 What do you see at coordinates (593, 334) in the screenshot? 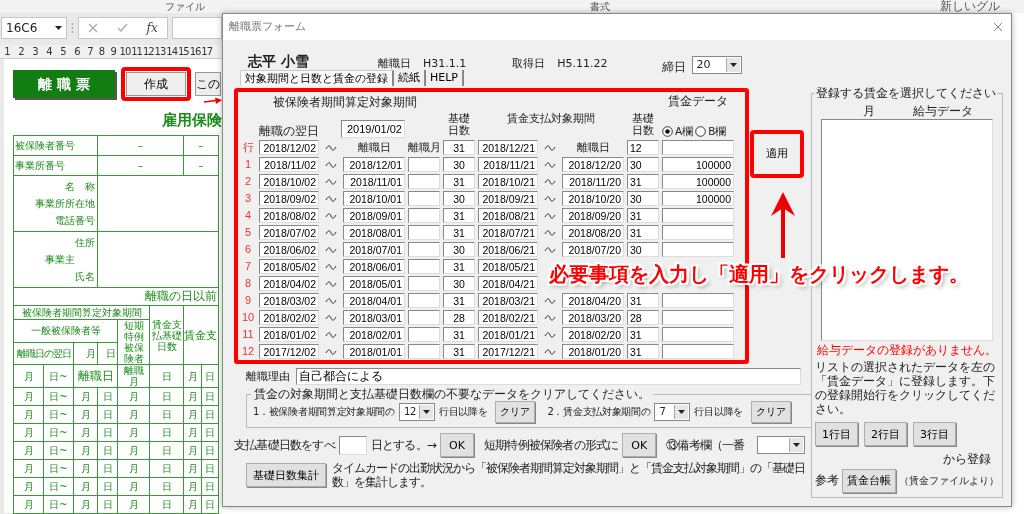
I see `date-field: 2018/02/20` at bounding box center [593, 334].